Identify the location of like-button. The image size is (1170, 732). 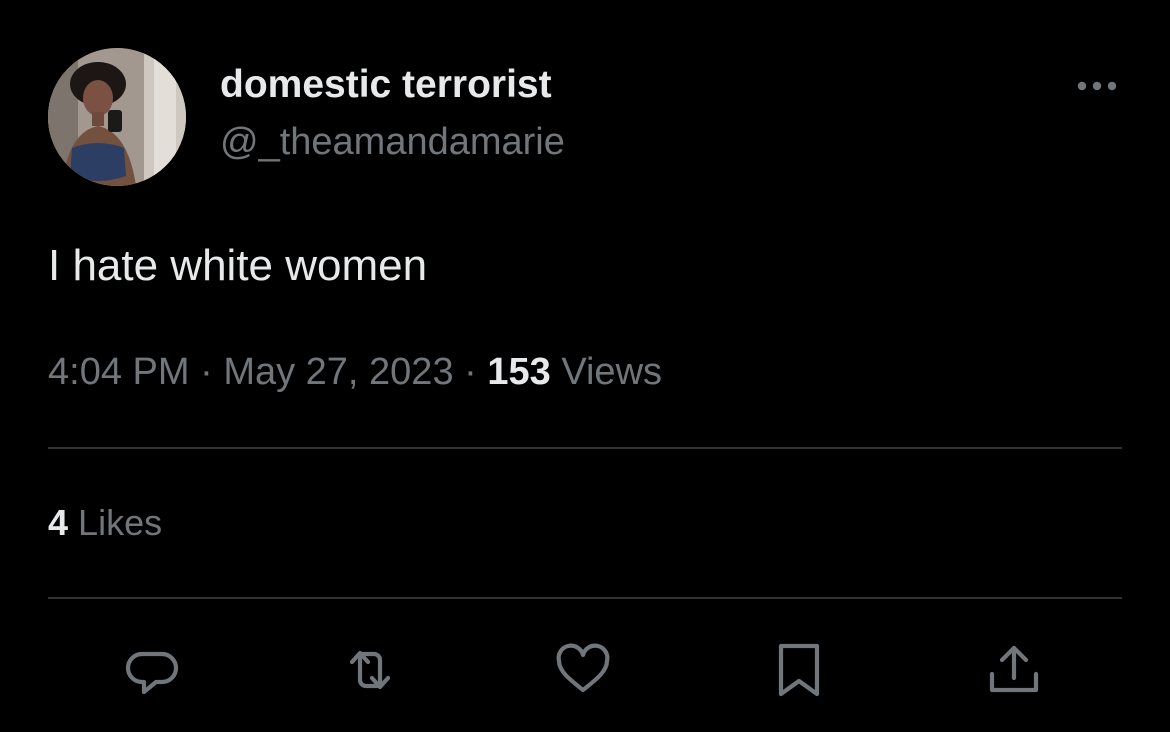
(583, 670).